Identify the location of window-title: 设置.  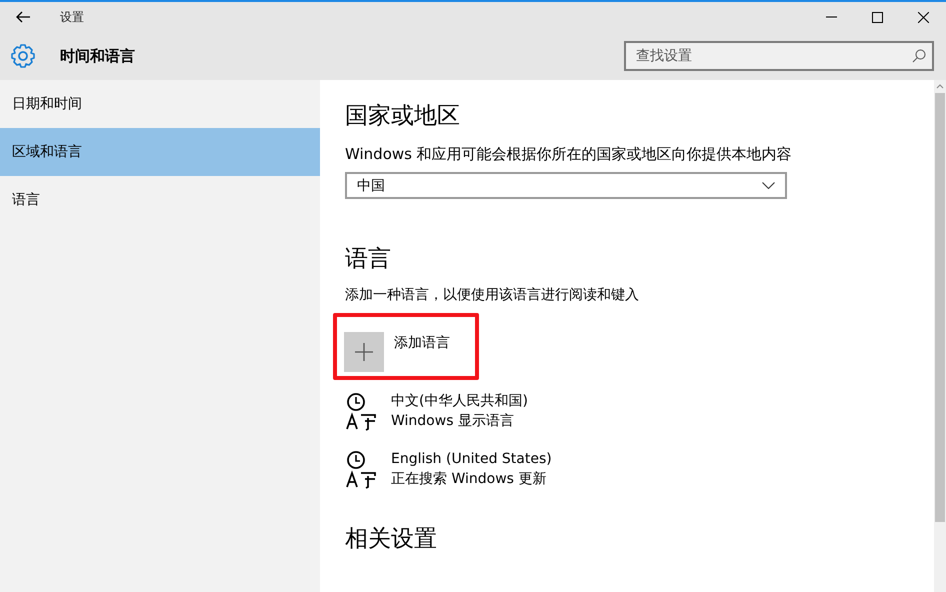
(72, 17).